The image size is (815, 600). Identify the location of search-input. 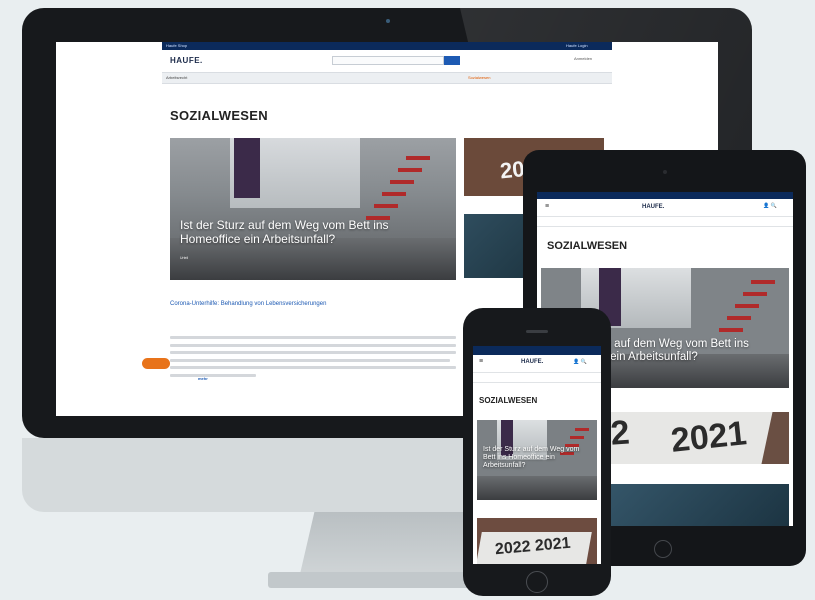
(388, 60).